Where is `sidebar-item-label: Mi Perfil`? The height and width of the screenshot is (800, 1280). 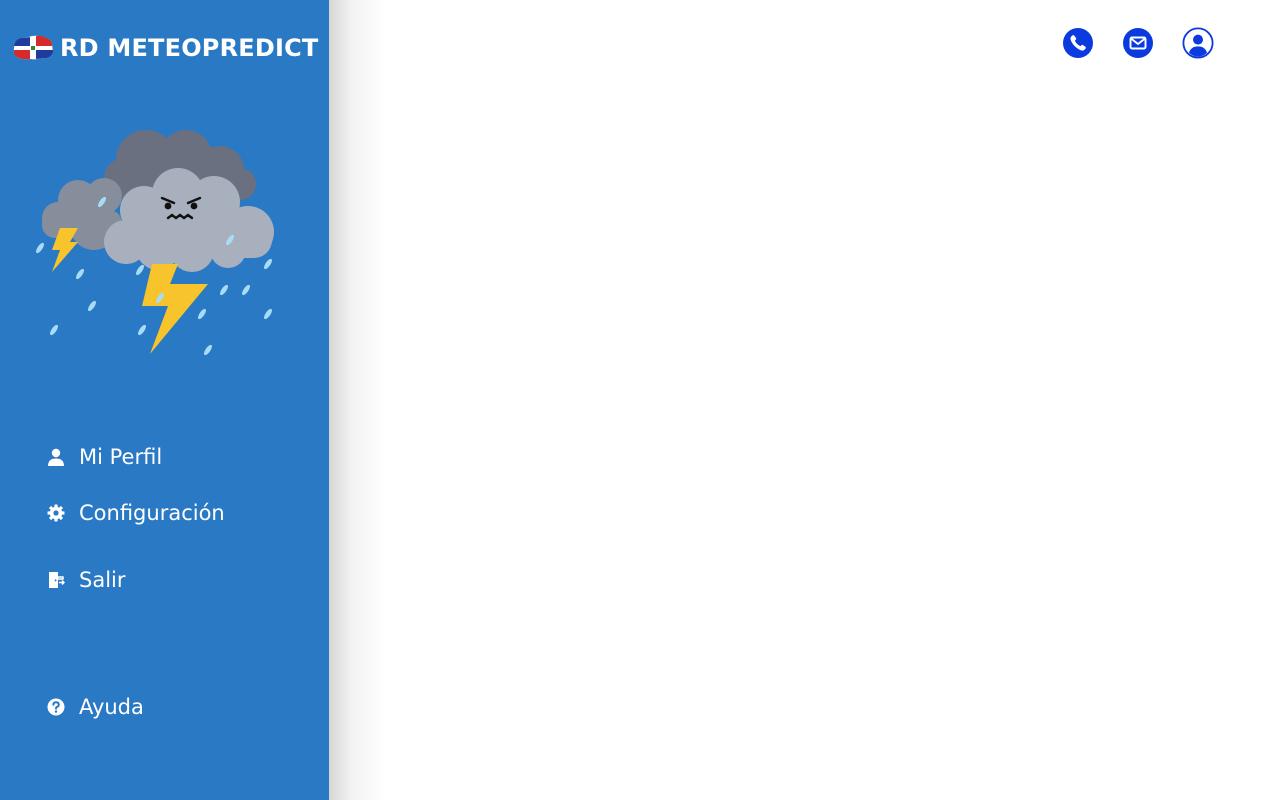 sidebar-item-label: Mi Perfil is located at coordinates (121, 457).